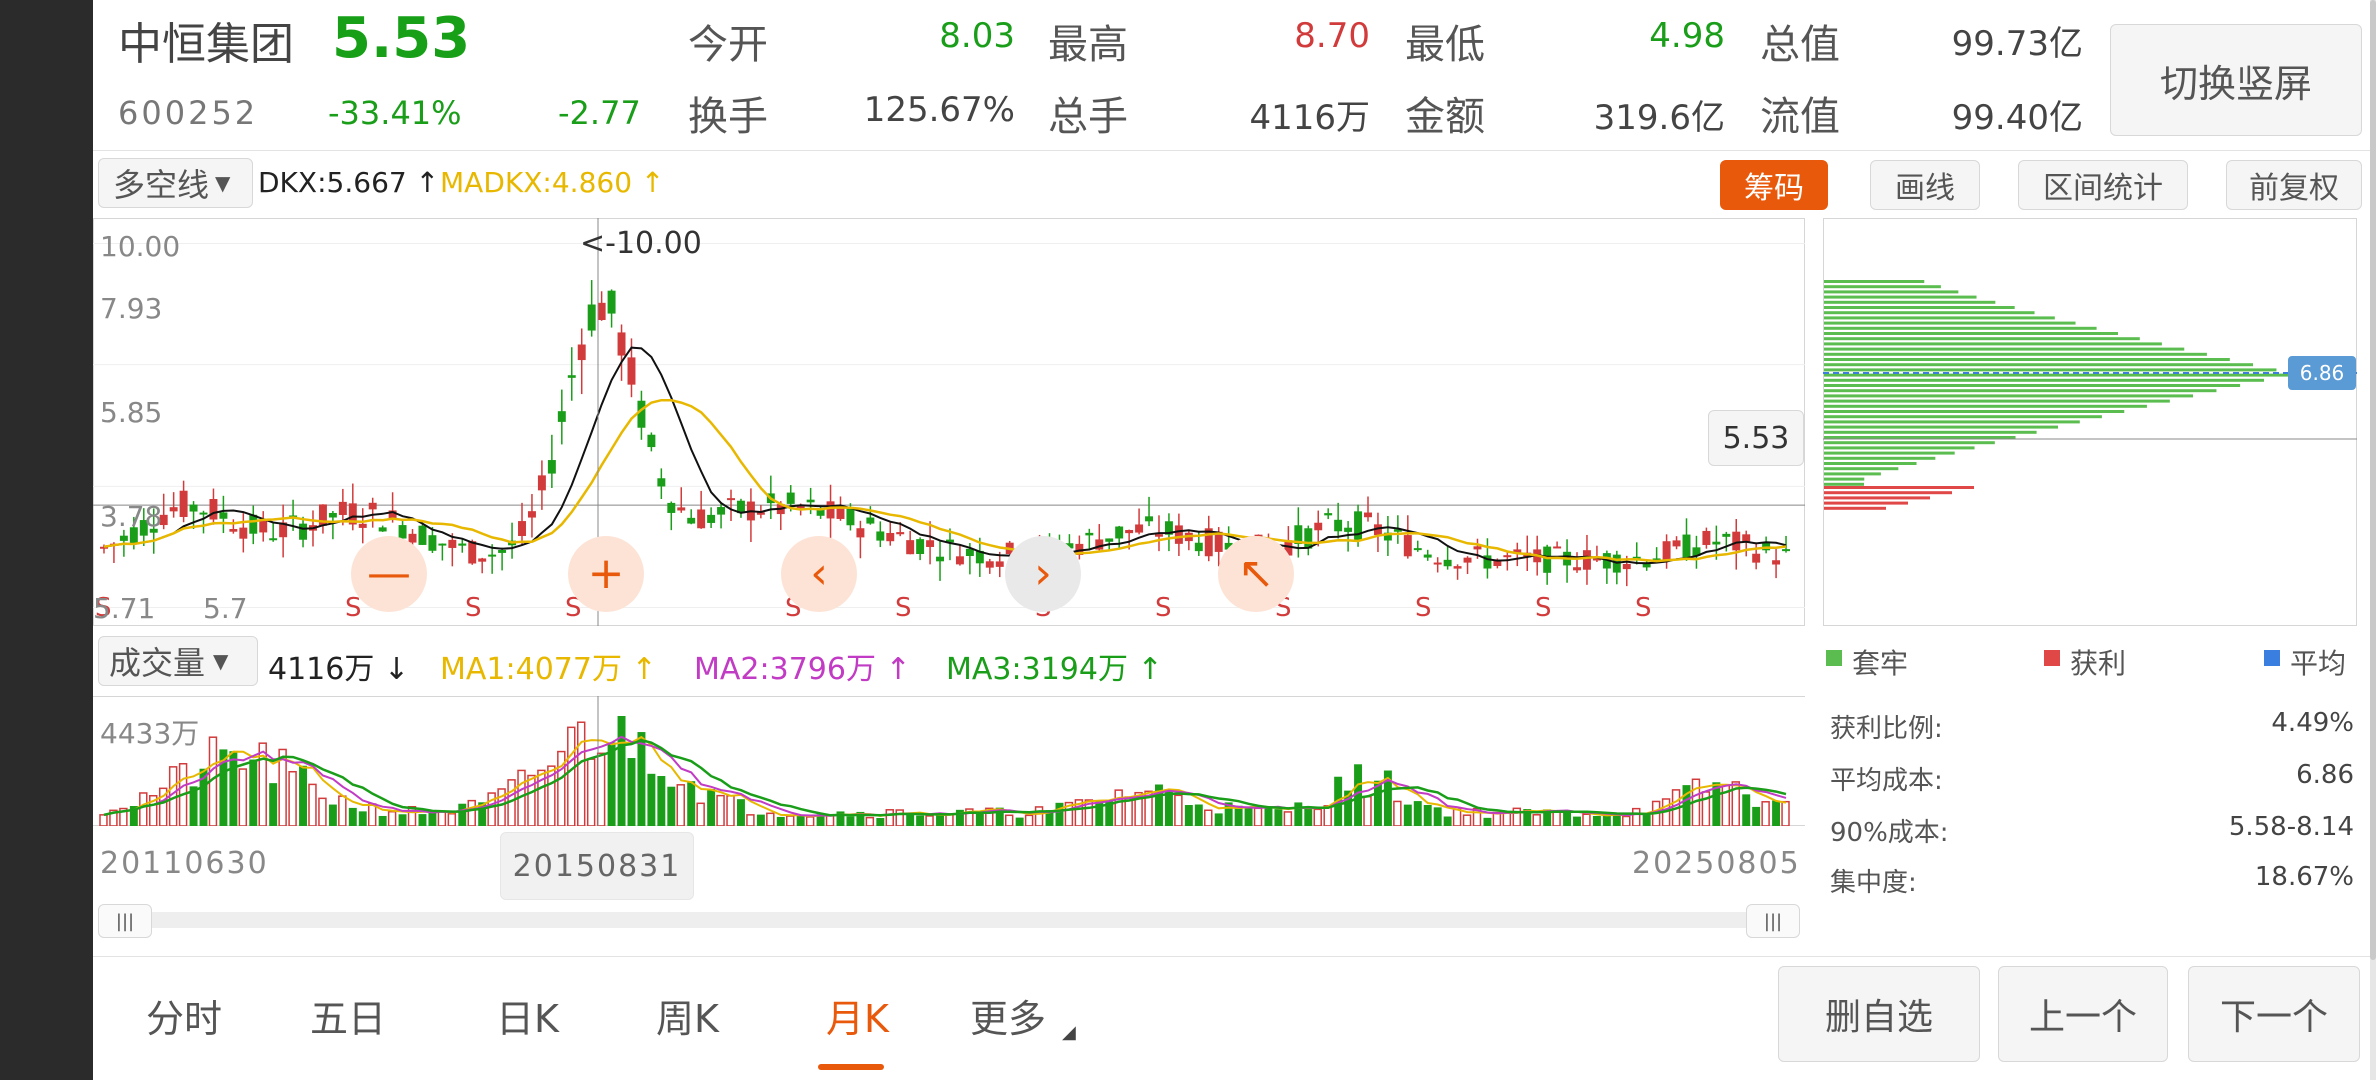  What do you see at coordinates (2236, 80) in the screenshot?
I see `switch-portrait-button: 切换竖屏` at bounding box center [2236, 80].